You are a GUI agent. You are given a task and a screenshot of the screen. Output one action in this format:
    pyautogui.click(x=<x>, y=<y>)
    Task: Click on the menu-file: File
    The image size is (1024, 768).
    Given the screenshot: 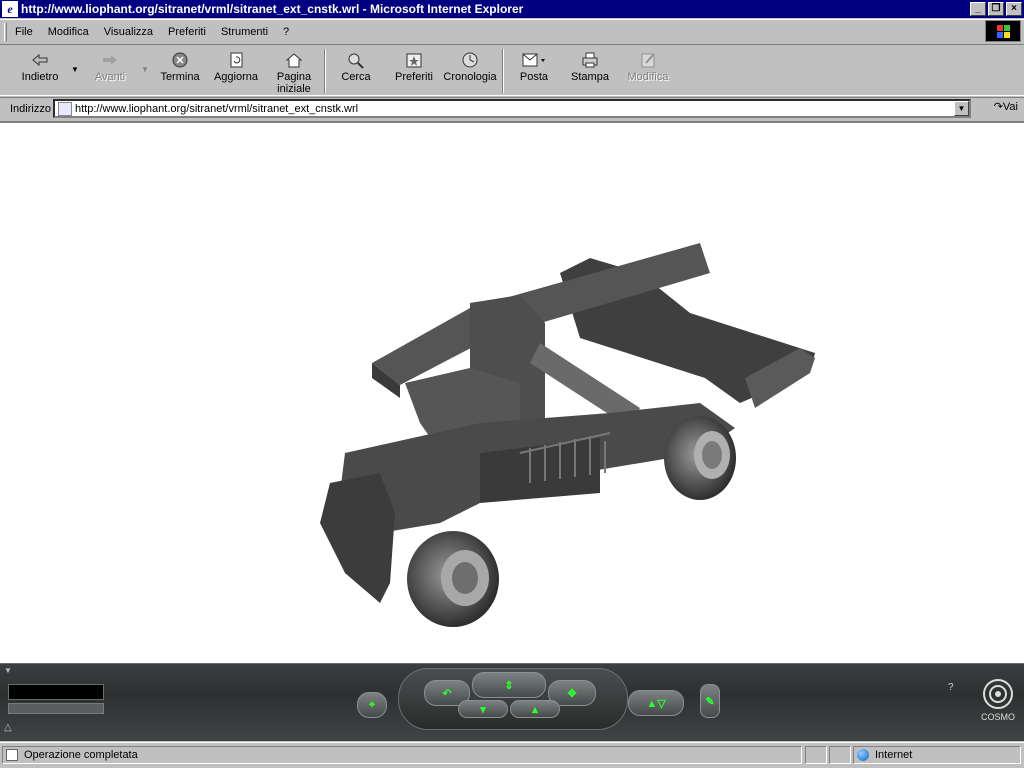 What is the action you would take?
    pyautogui.click(x=24, y=32)
    